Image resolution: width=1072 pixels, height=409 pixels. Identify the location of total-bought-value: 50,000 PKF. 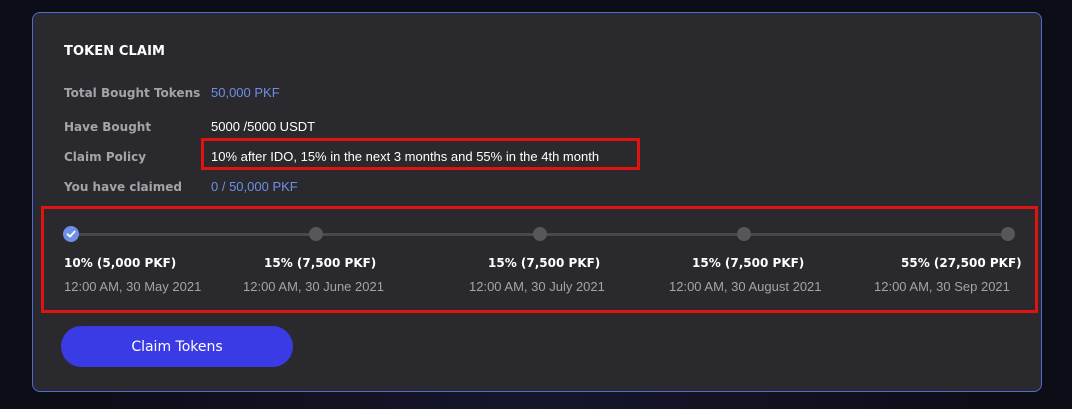
(245, 92).